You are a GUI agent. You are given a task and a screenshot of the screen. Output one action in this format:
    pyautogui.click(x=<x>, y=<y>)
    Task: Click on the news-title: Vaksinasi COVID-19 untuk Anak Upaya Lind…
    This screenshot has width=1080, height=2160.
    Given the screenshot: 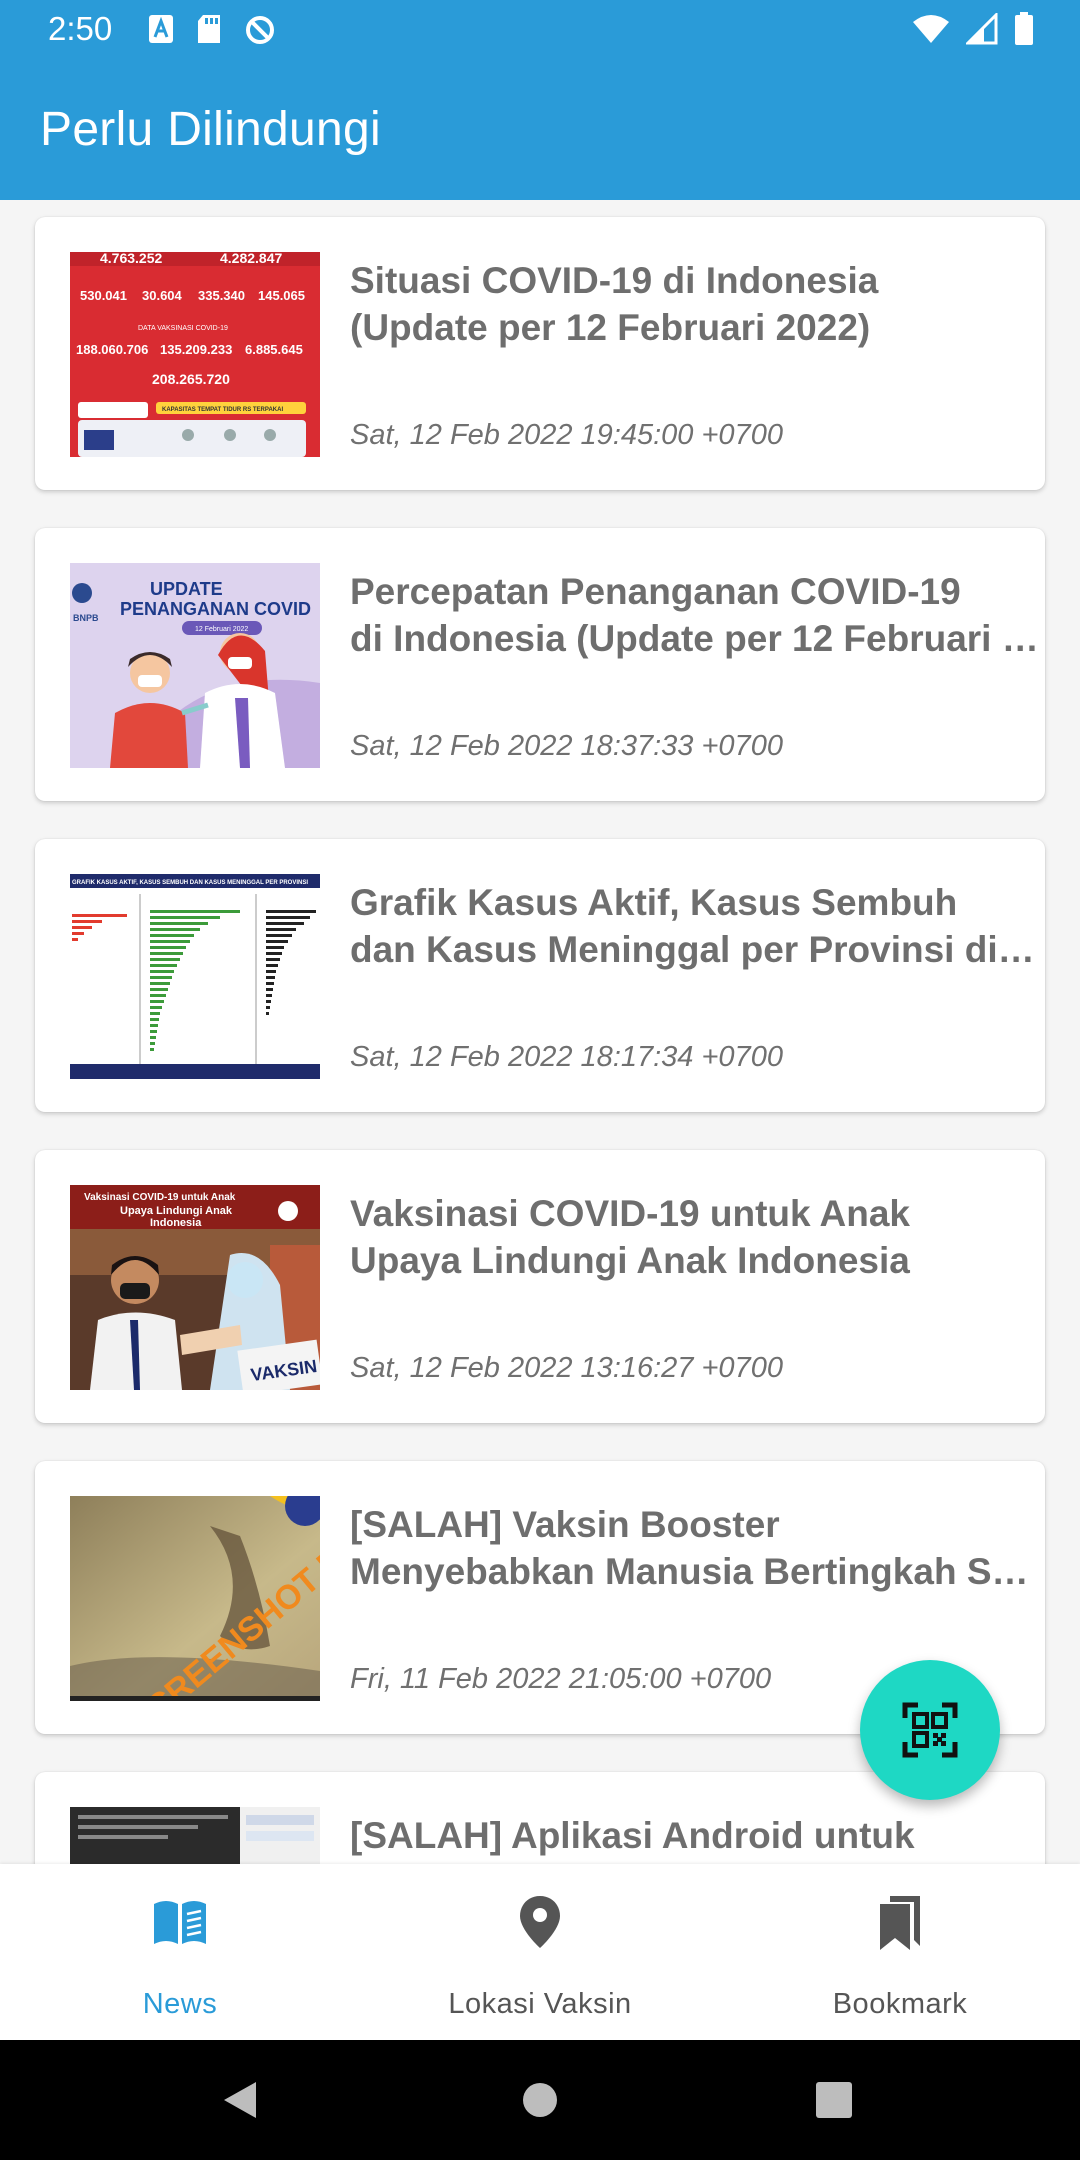 What is the action you would take?
    pyautogui.click(x=630, y=1237)
    